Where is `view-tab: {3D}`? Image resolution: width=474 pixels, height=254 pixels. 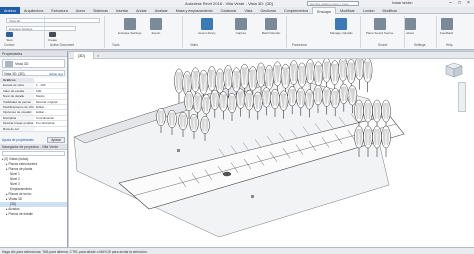 view-tab: {3D} is located at coordinates (84, 55).